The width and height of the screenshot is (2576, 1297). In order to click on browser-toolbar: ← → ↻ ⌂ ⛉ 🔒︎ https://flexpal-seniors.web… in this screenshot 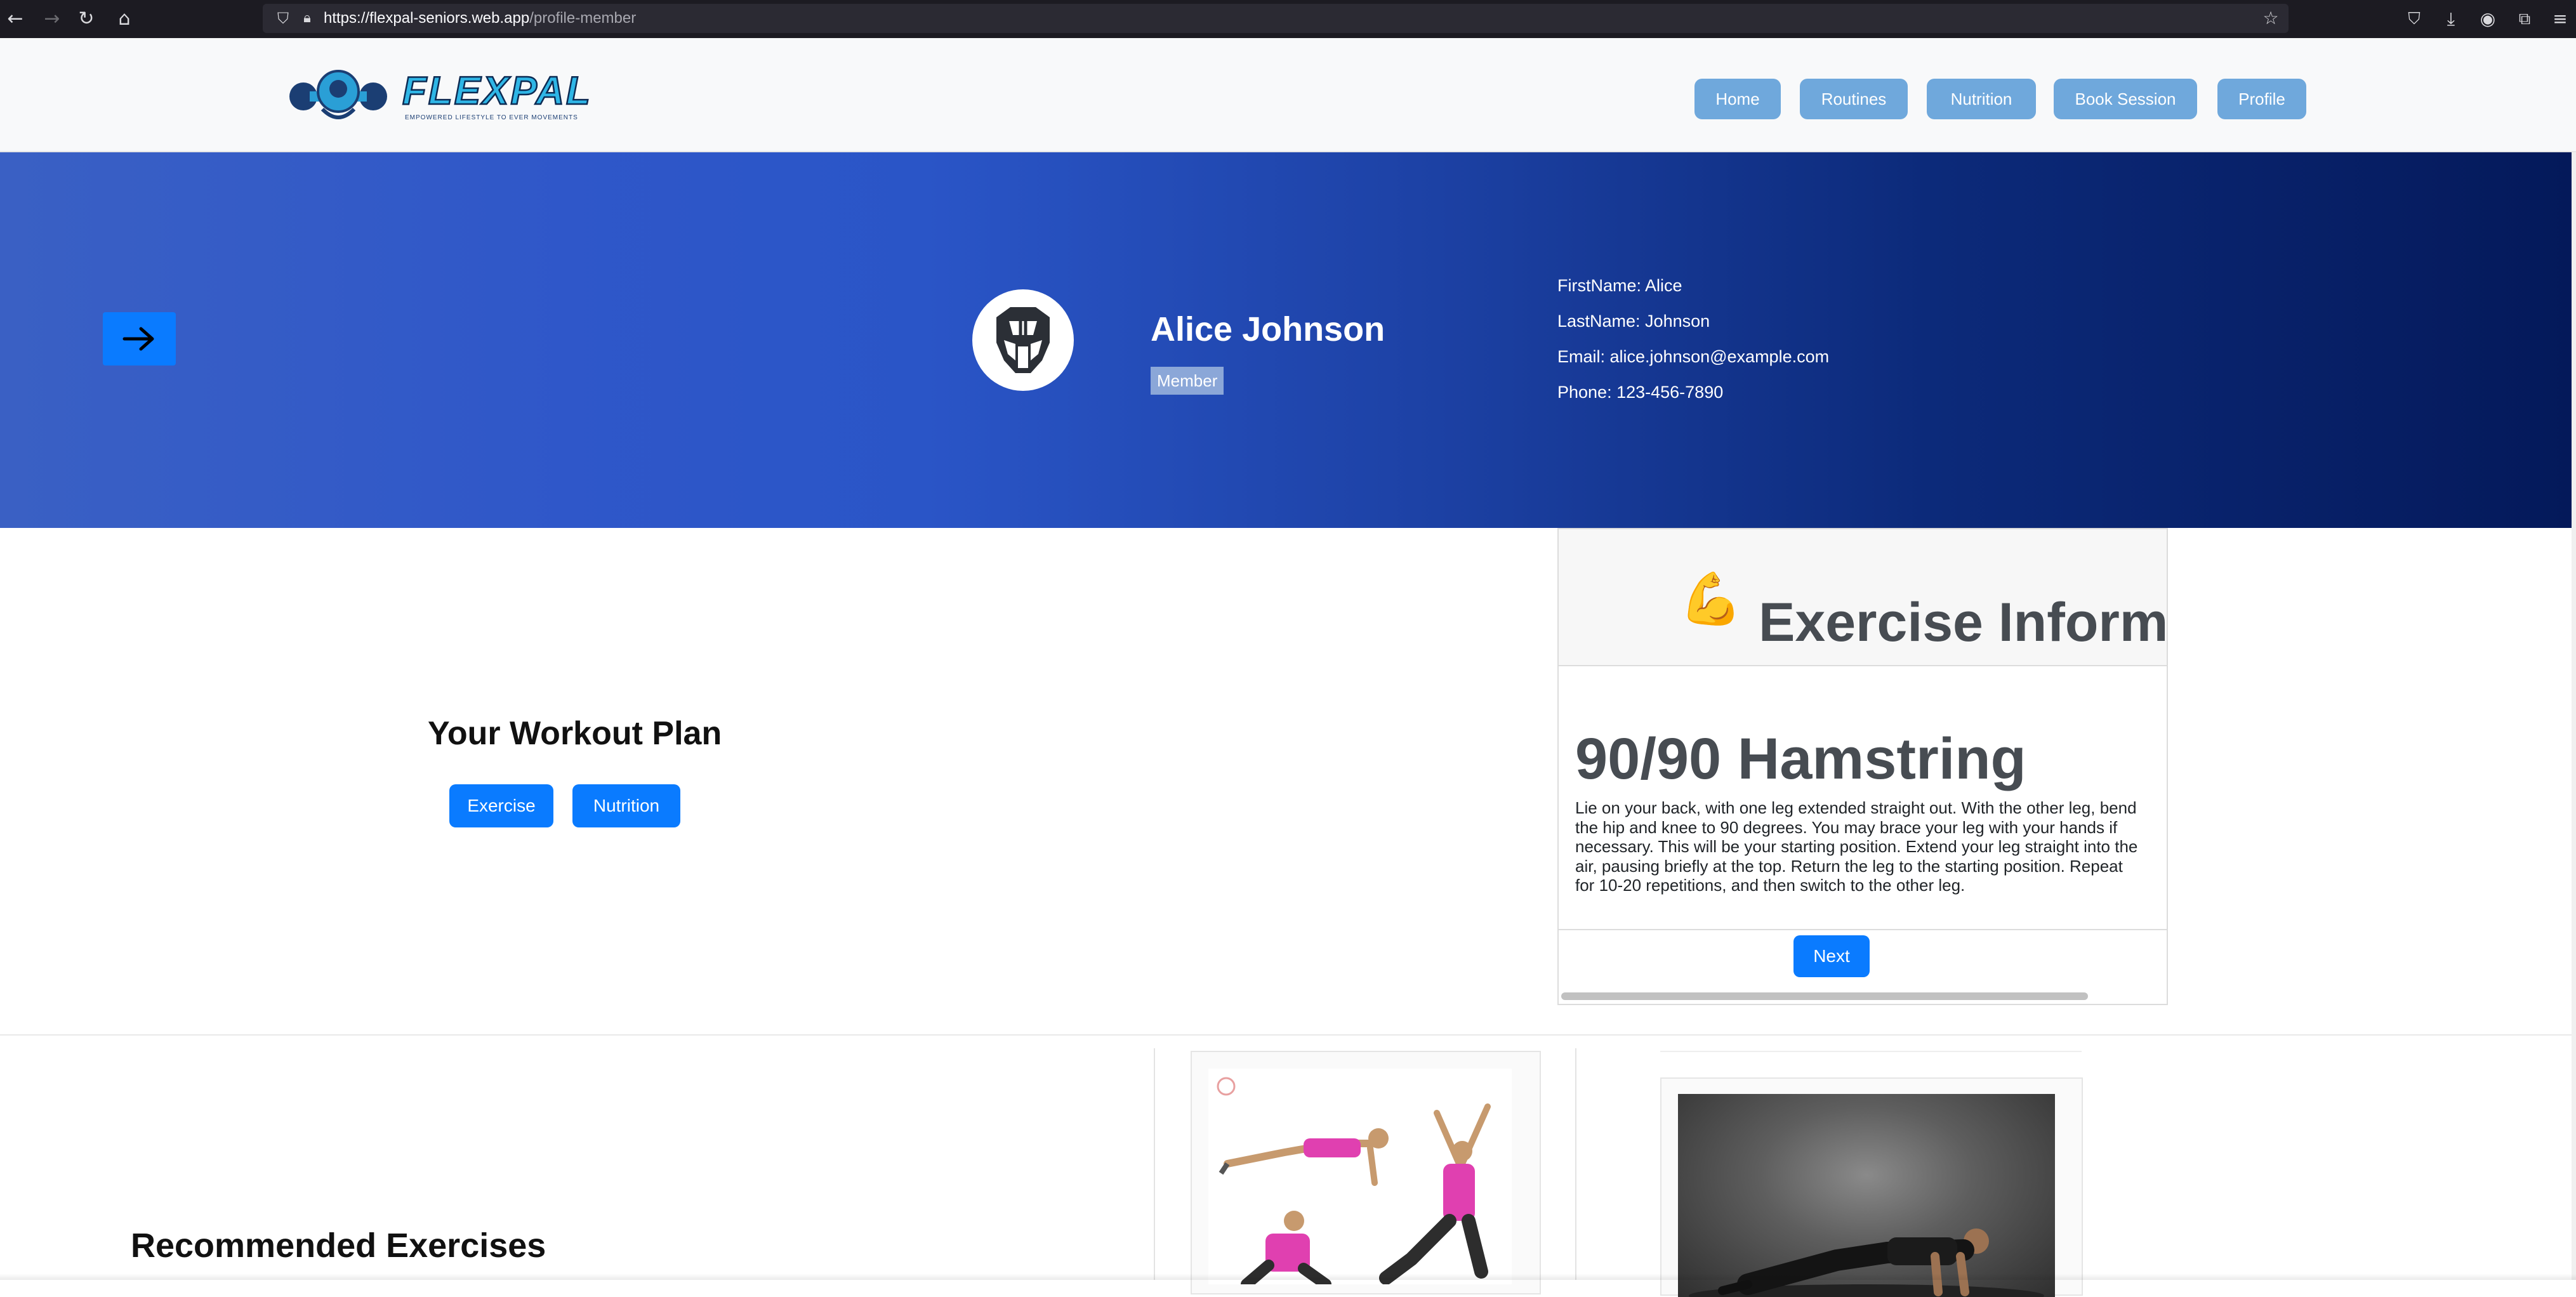, I will do `click(1288, 19)`.